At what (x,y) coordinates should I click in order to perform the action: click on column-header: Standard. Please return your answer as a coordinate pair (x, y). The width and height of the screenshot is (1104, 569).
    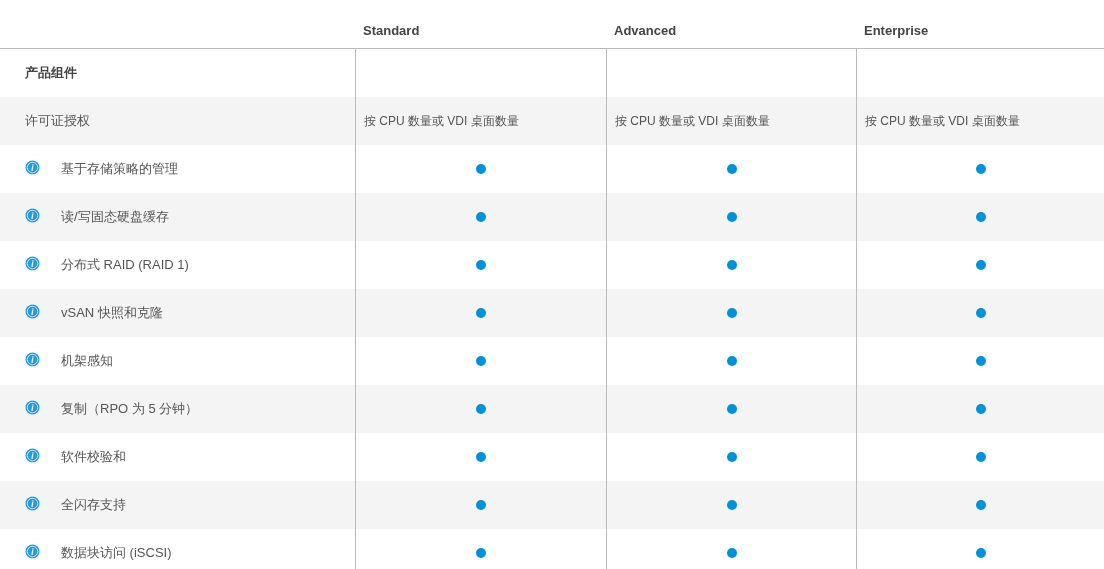
    Looking at the image, I should click on (391, 30).